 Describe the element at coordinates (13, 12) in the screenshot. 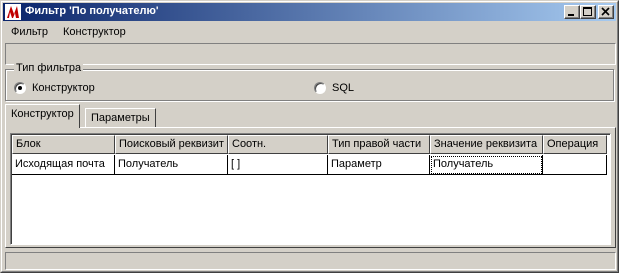

I see `app-logo-icon` at that location.